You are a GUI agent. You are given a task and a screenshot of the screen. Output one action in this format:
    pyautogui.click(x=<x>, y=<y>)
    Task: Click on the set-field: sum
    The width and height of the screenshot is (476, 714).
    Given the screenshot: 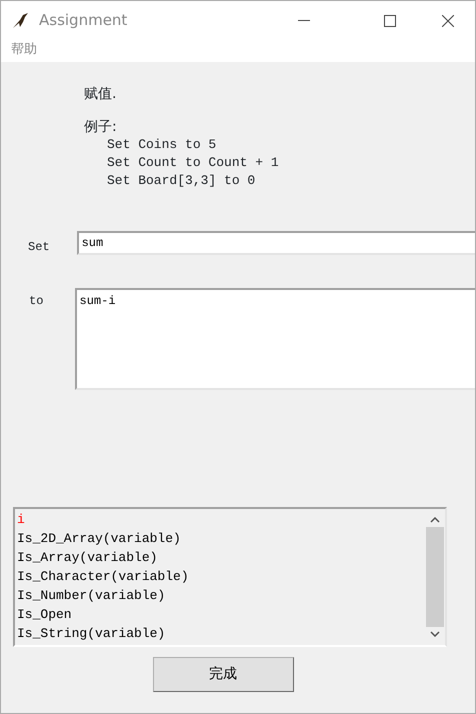 What is the action you would take?
    pyautogui.click(x=275, y=243)
    